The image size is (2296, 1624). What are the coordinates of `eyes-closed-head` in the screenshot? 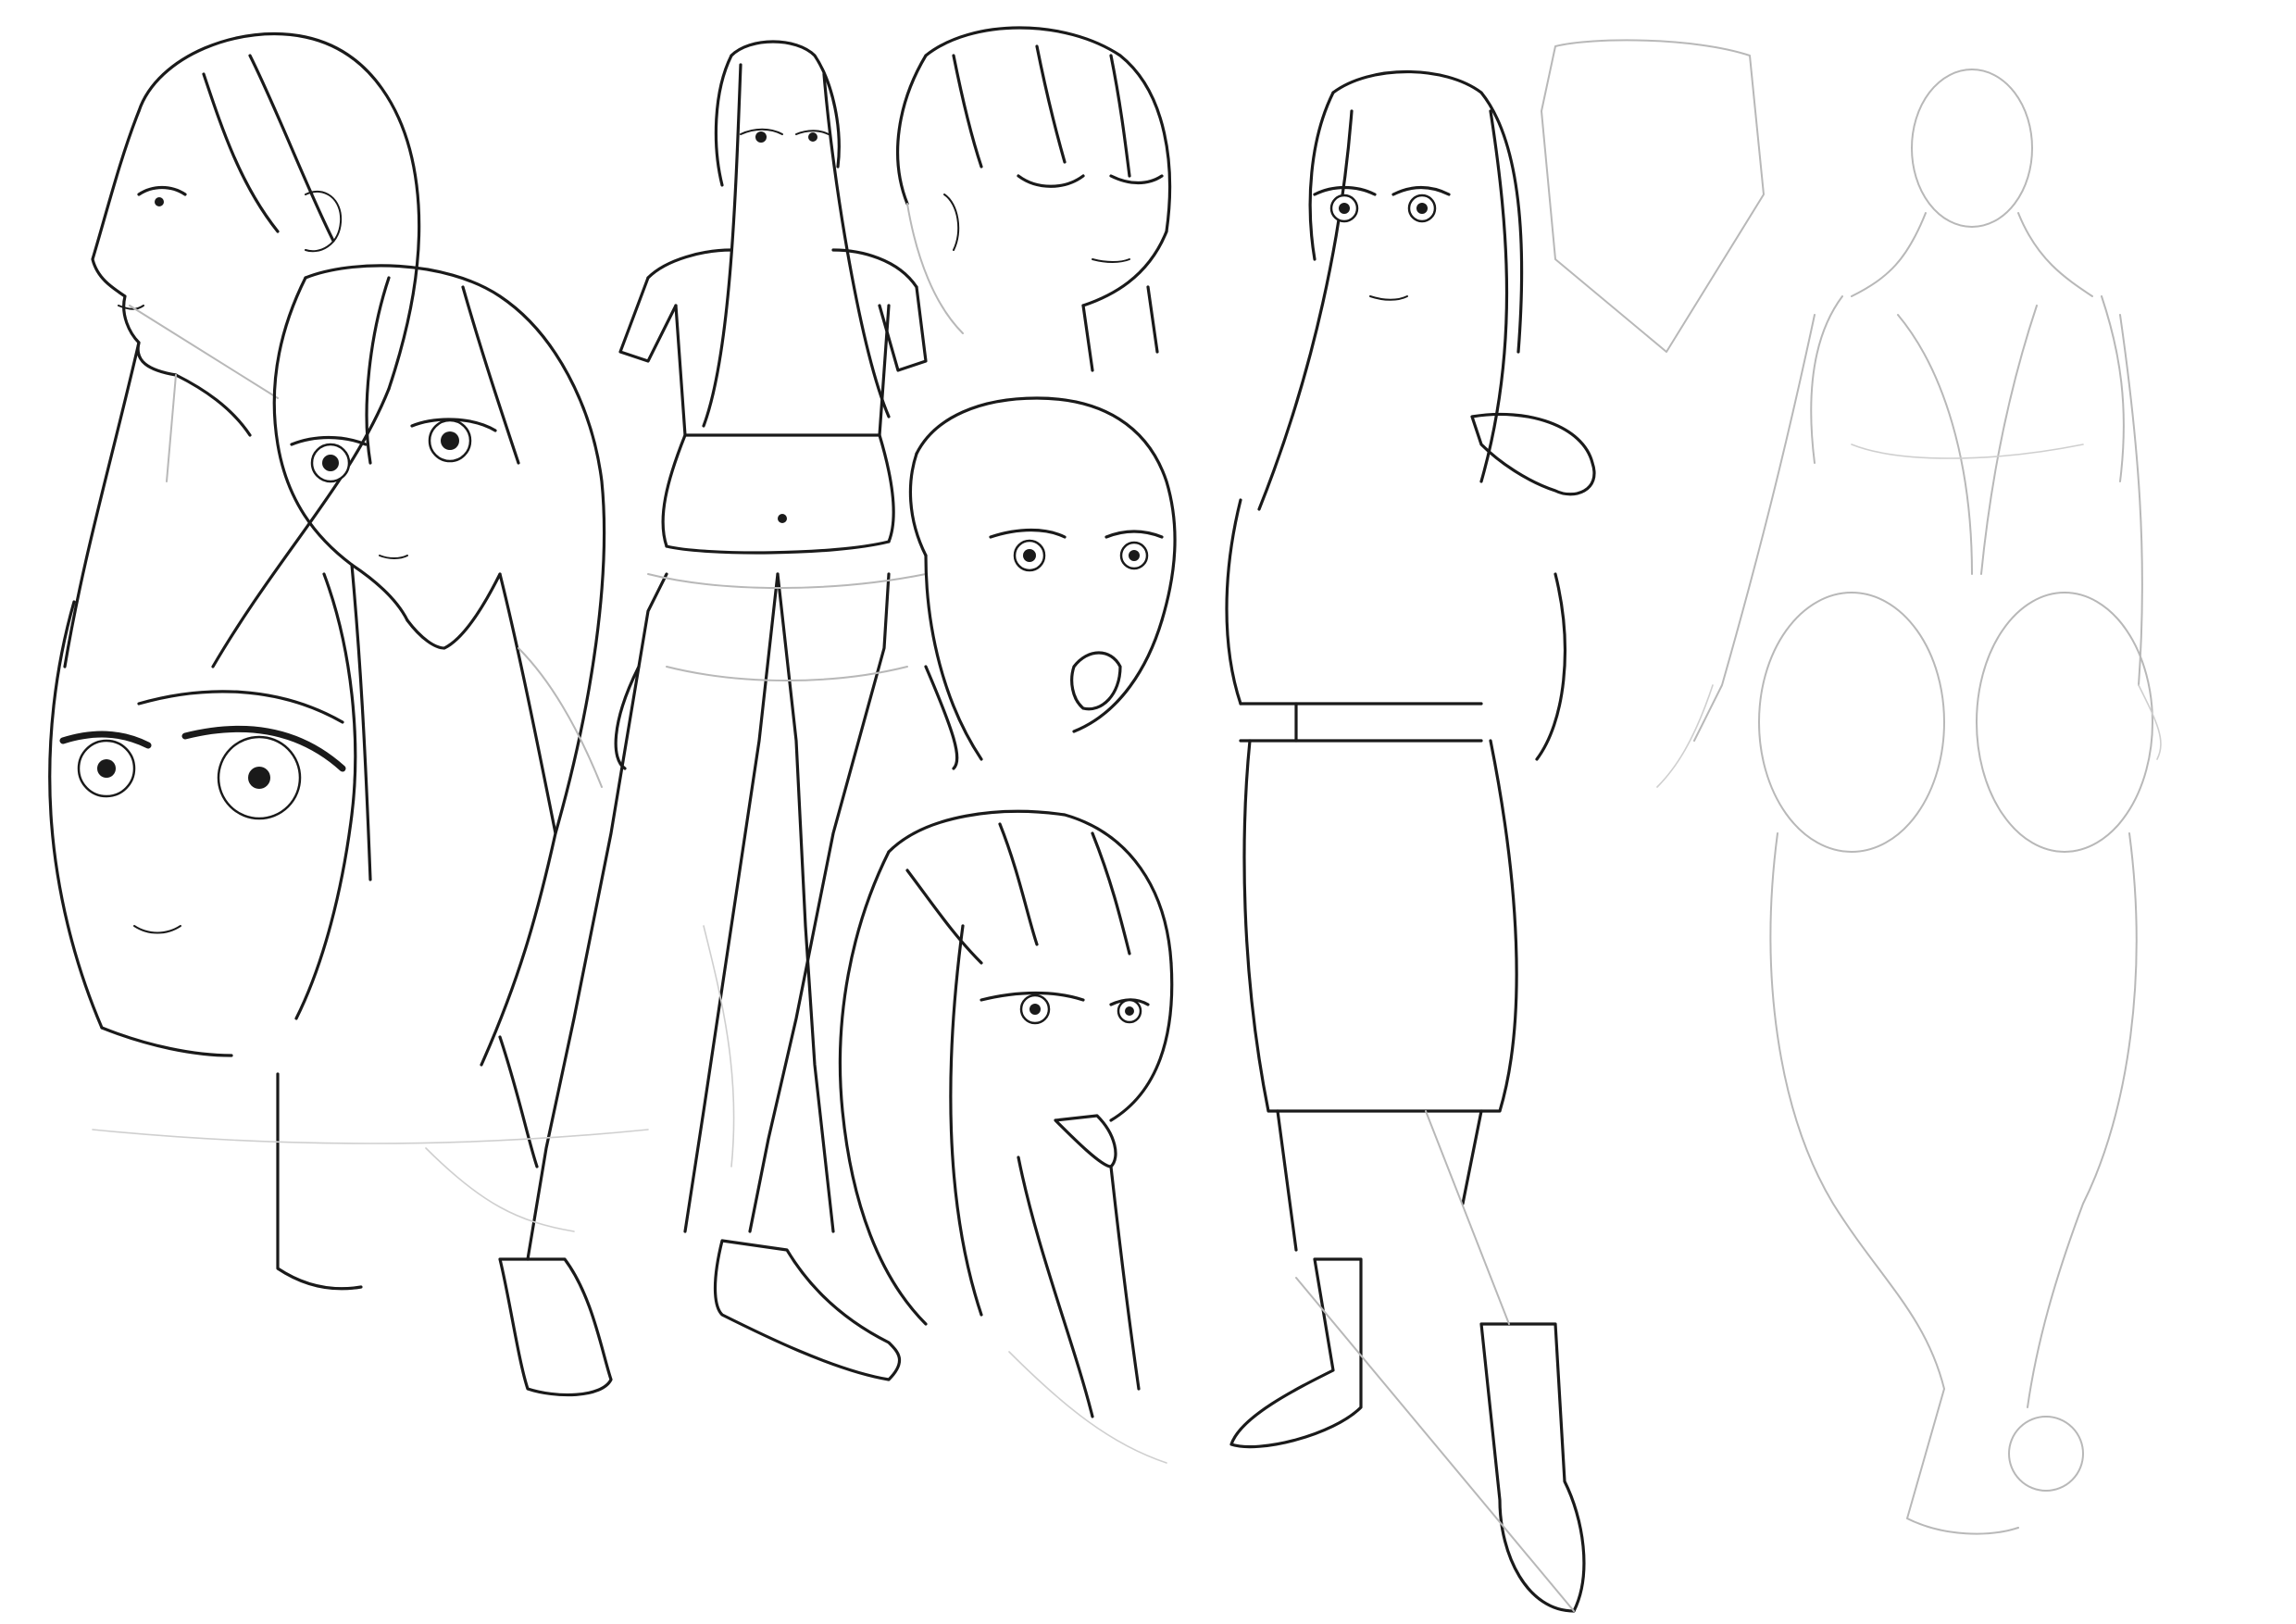 It's located at (1033, 199).